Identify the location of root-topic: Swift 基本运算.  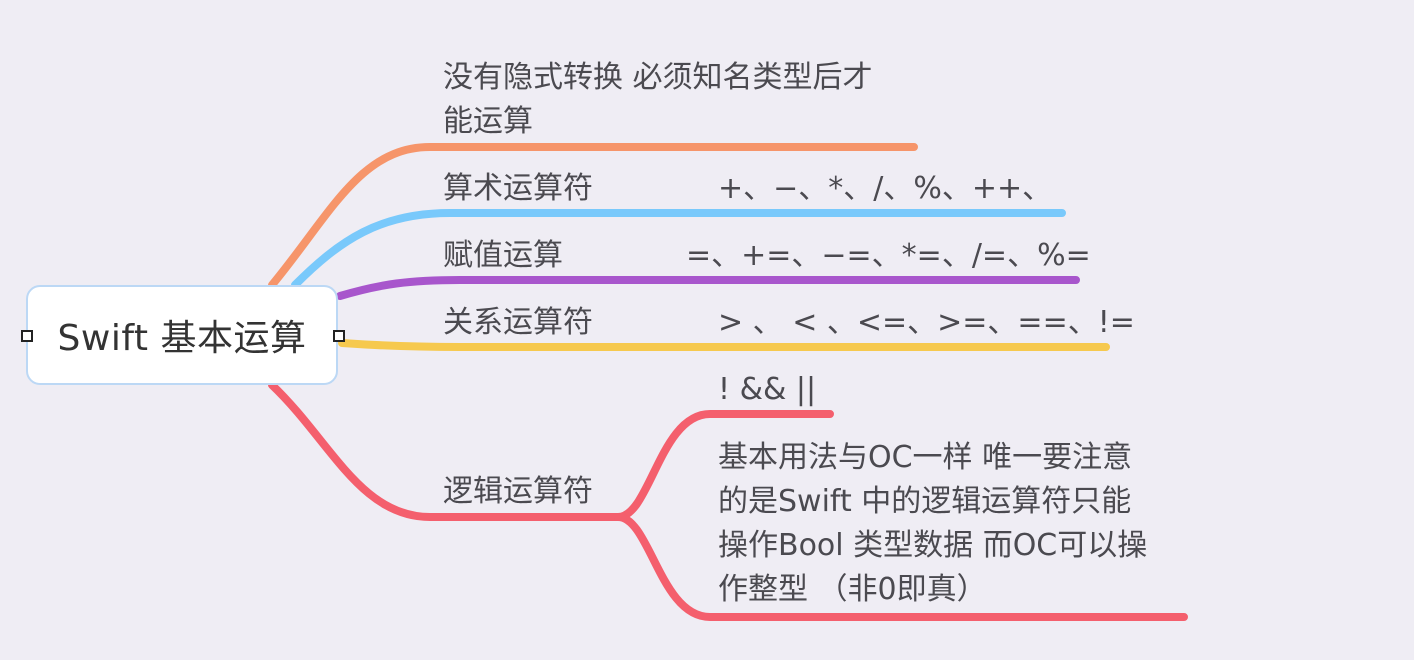
(182, 335).